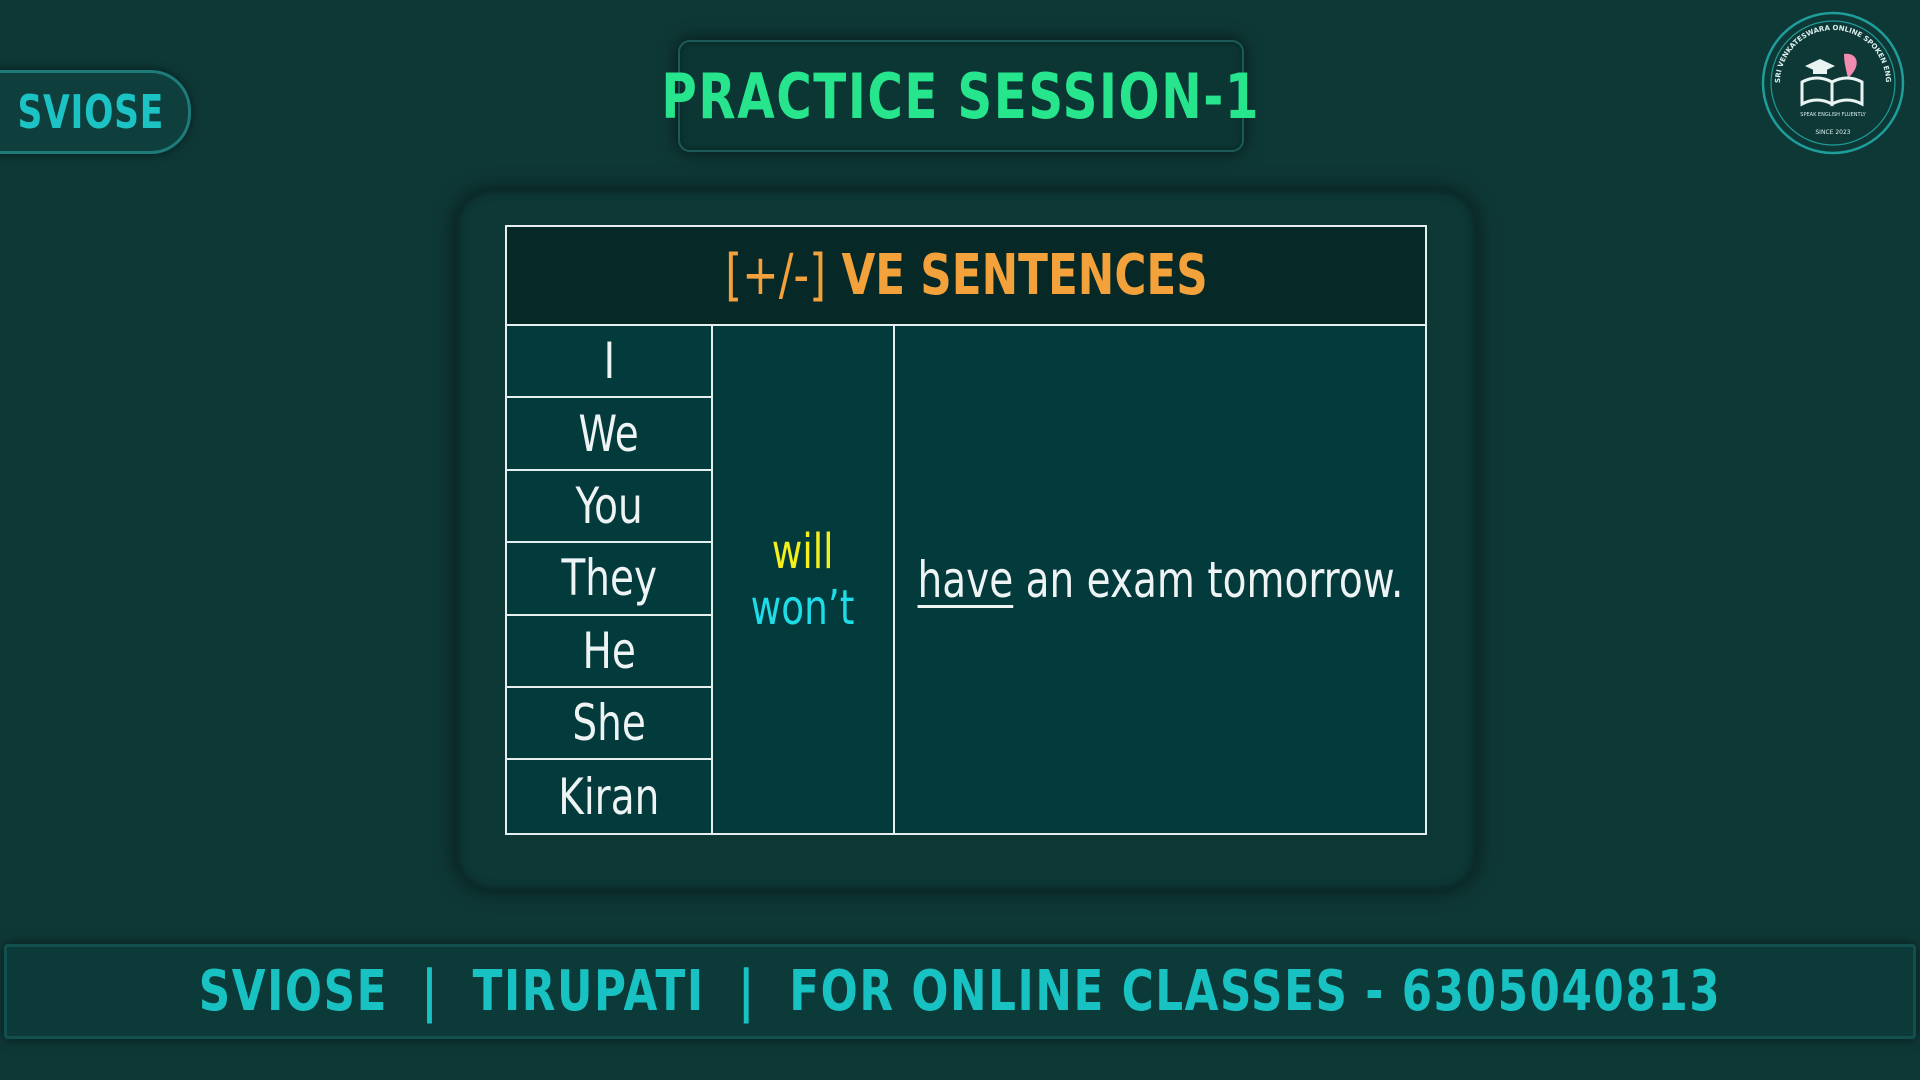  I want to click on subject-label: He, so click(609, 650).